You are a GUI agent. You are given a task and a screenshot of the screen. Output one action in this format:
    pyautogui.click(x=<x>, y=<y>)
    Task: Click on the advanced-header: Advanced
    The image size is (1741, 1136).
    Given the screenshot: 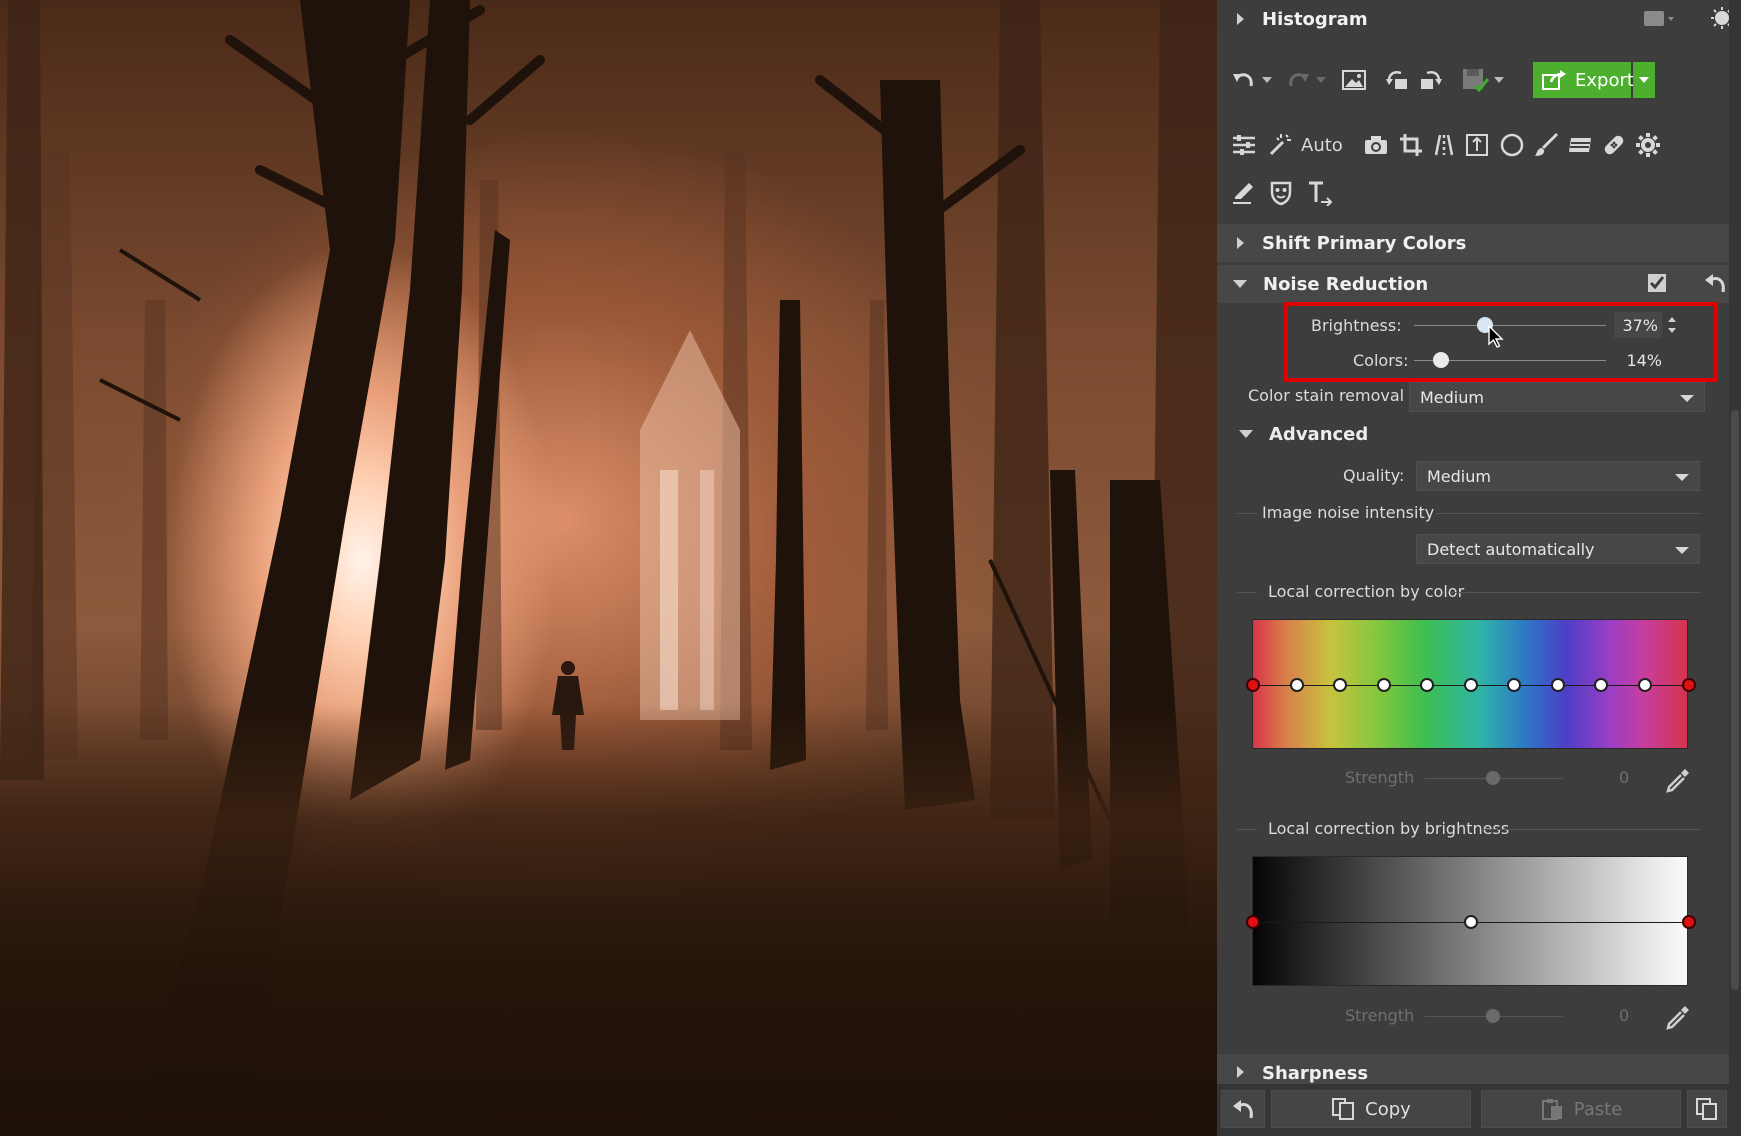 What is the action you would take?
    pyautogui.click(x=1473, y=434)
    